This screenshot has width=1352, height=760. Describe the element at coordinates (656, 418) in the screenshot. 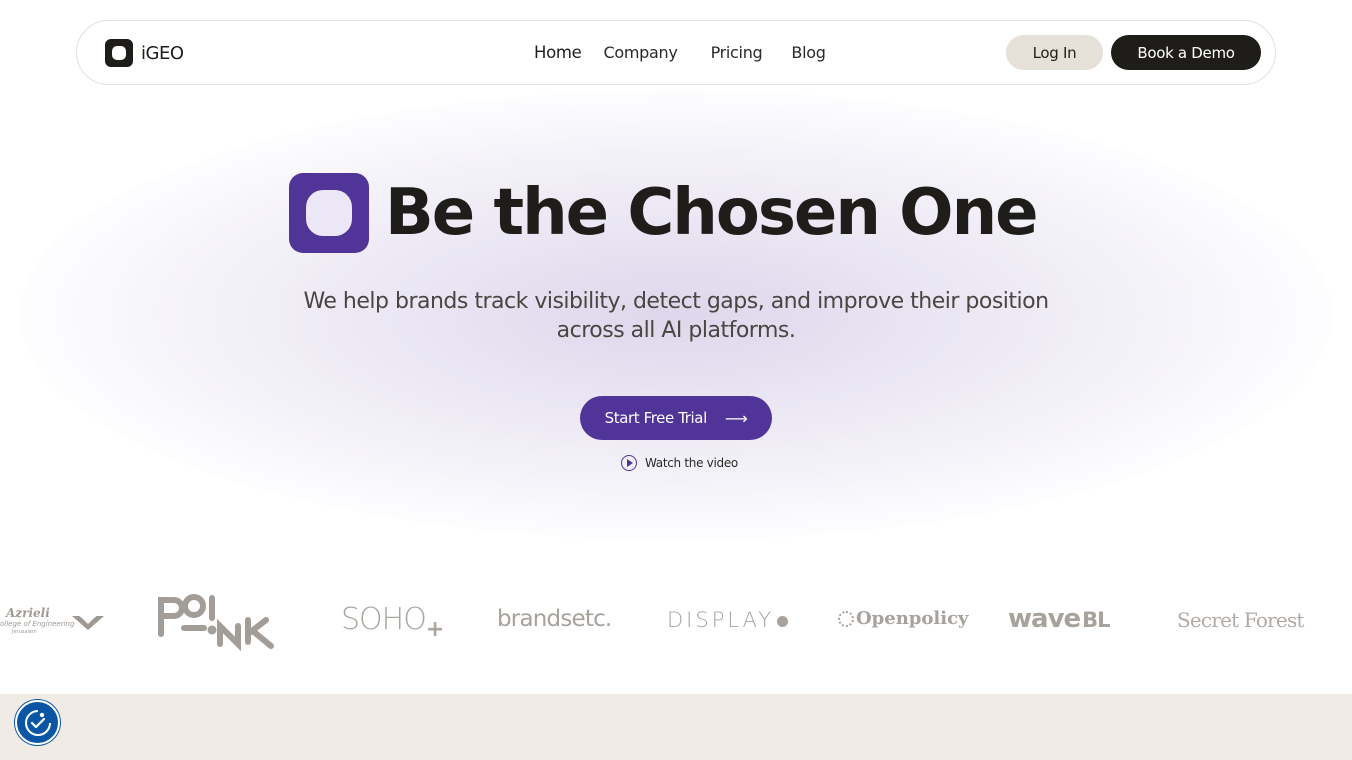

I see `start-free-trial-label: Start Free Trial` at that location.